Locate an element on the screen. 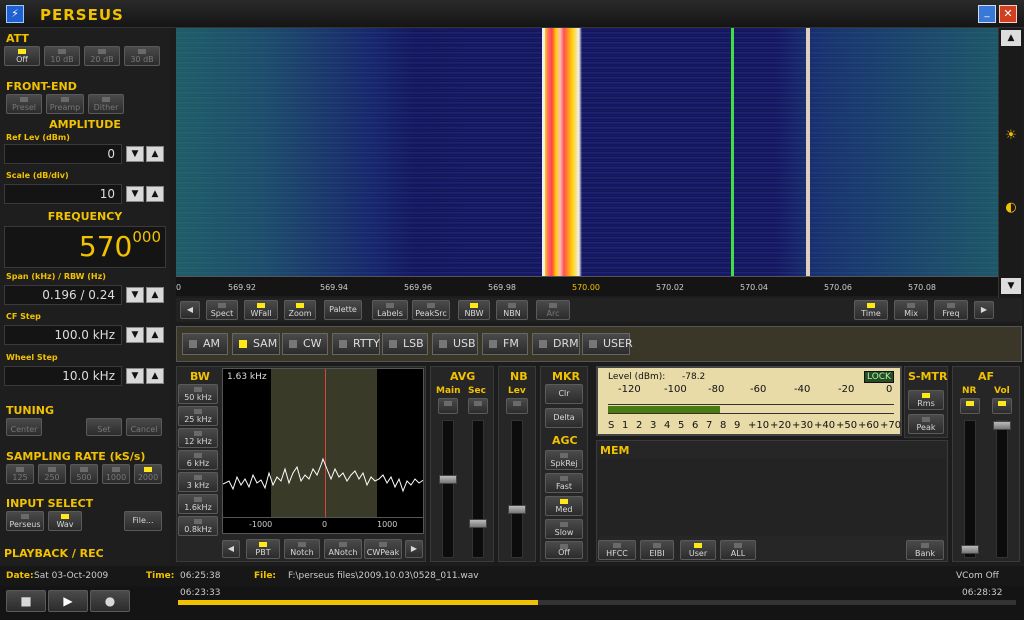 The width and height of the screenshot is (1024, 620). sr-1000-button: 1000 is located at coordinates (116, 474).